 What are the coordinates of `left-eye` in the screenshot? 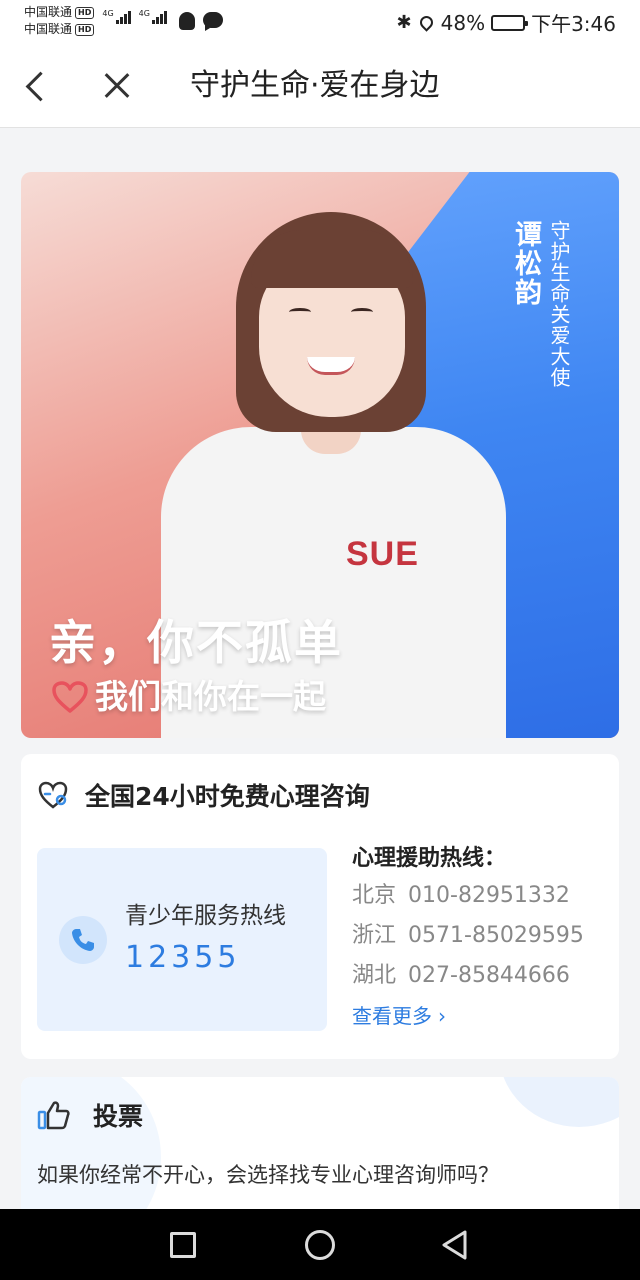 It's located at (300, 312).